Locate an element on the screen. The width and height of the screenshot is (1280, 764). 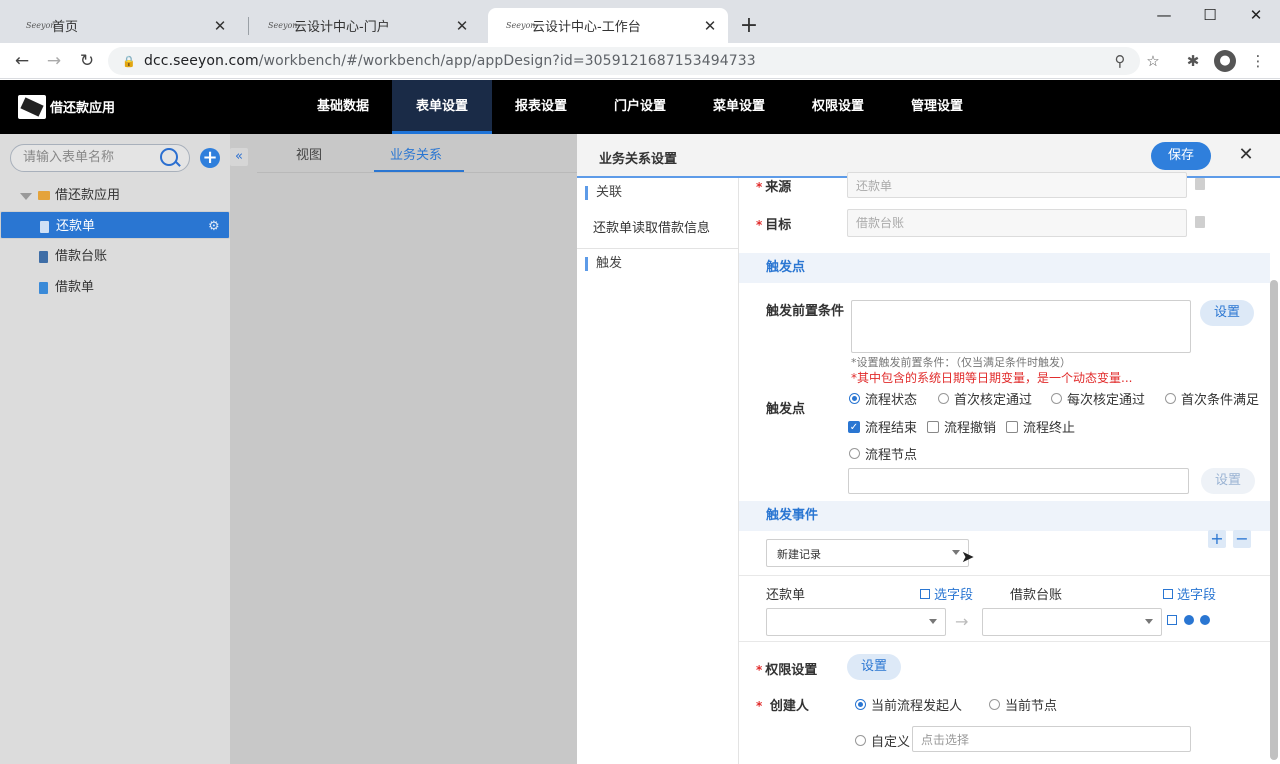
reload-icon: ↻ is located at coordinates (87, 61).